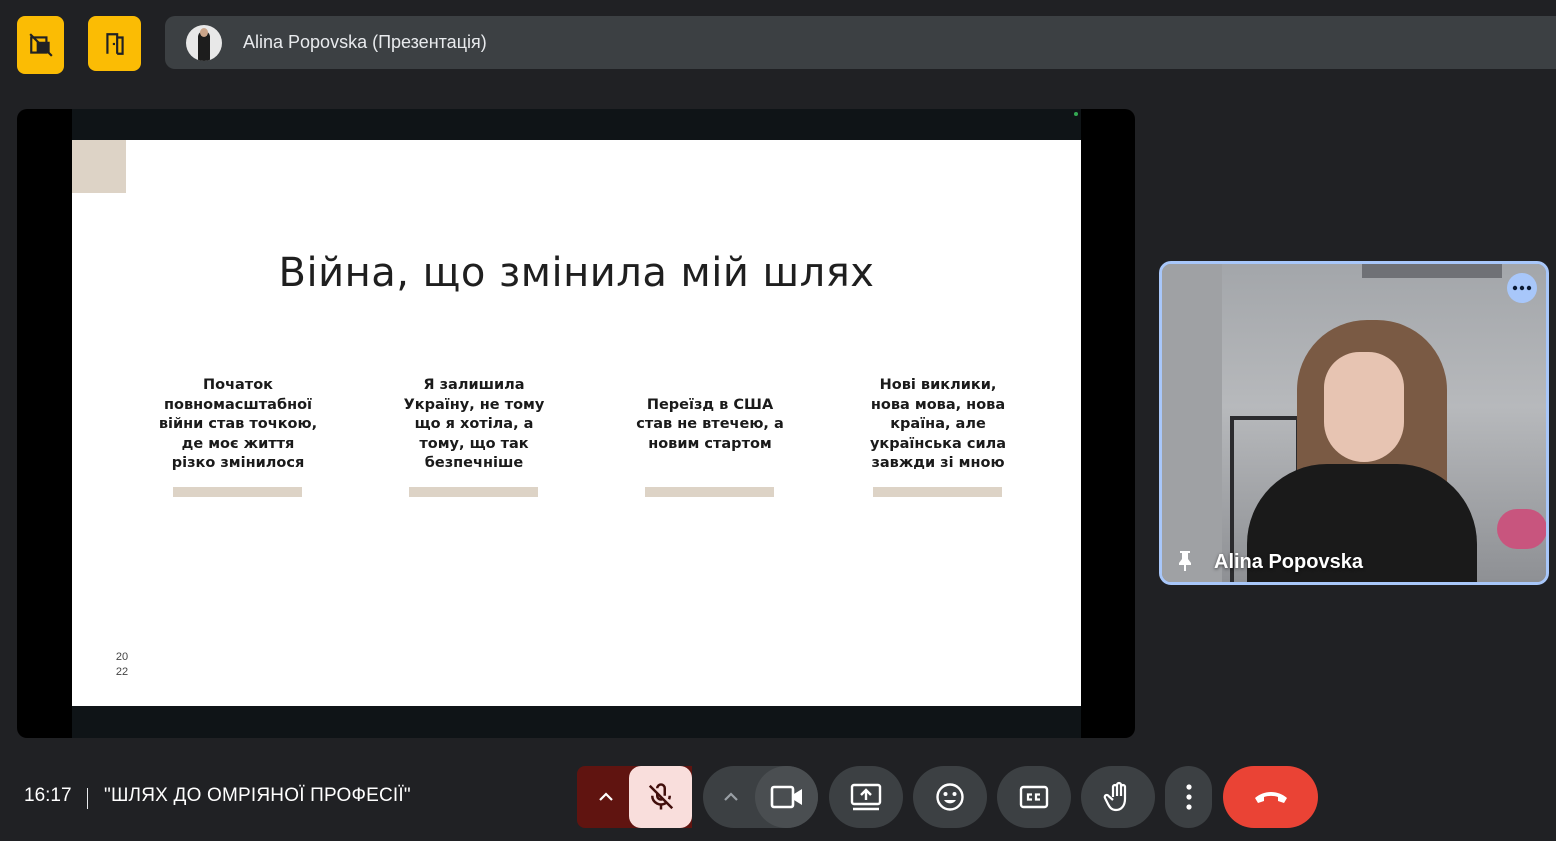 The image size is (1556, 841). I want to click on participant-name: Alina Popovska, so click(1288, 562).